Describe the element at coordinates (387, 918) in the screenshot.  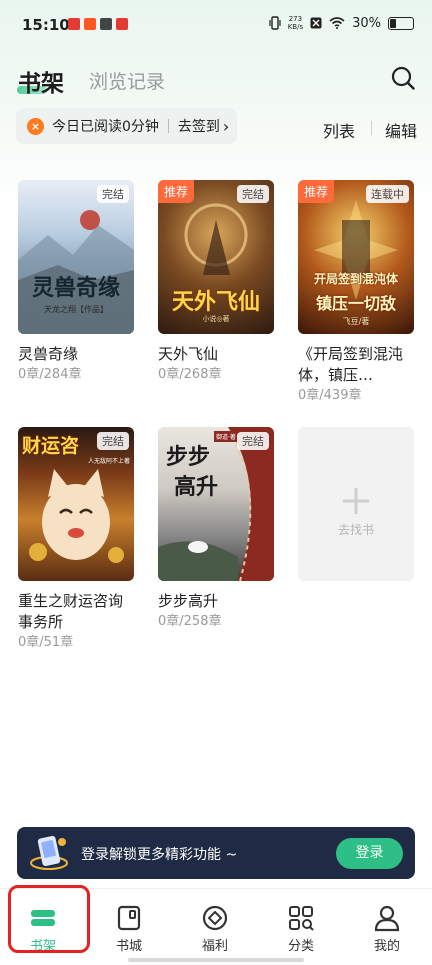
I see `profile-icon` at that location.